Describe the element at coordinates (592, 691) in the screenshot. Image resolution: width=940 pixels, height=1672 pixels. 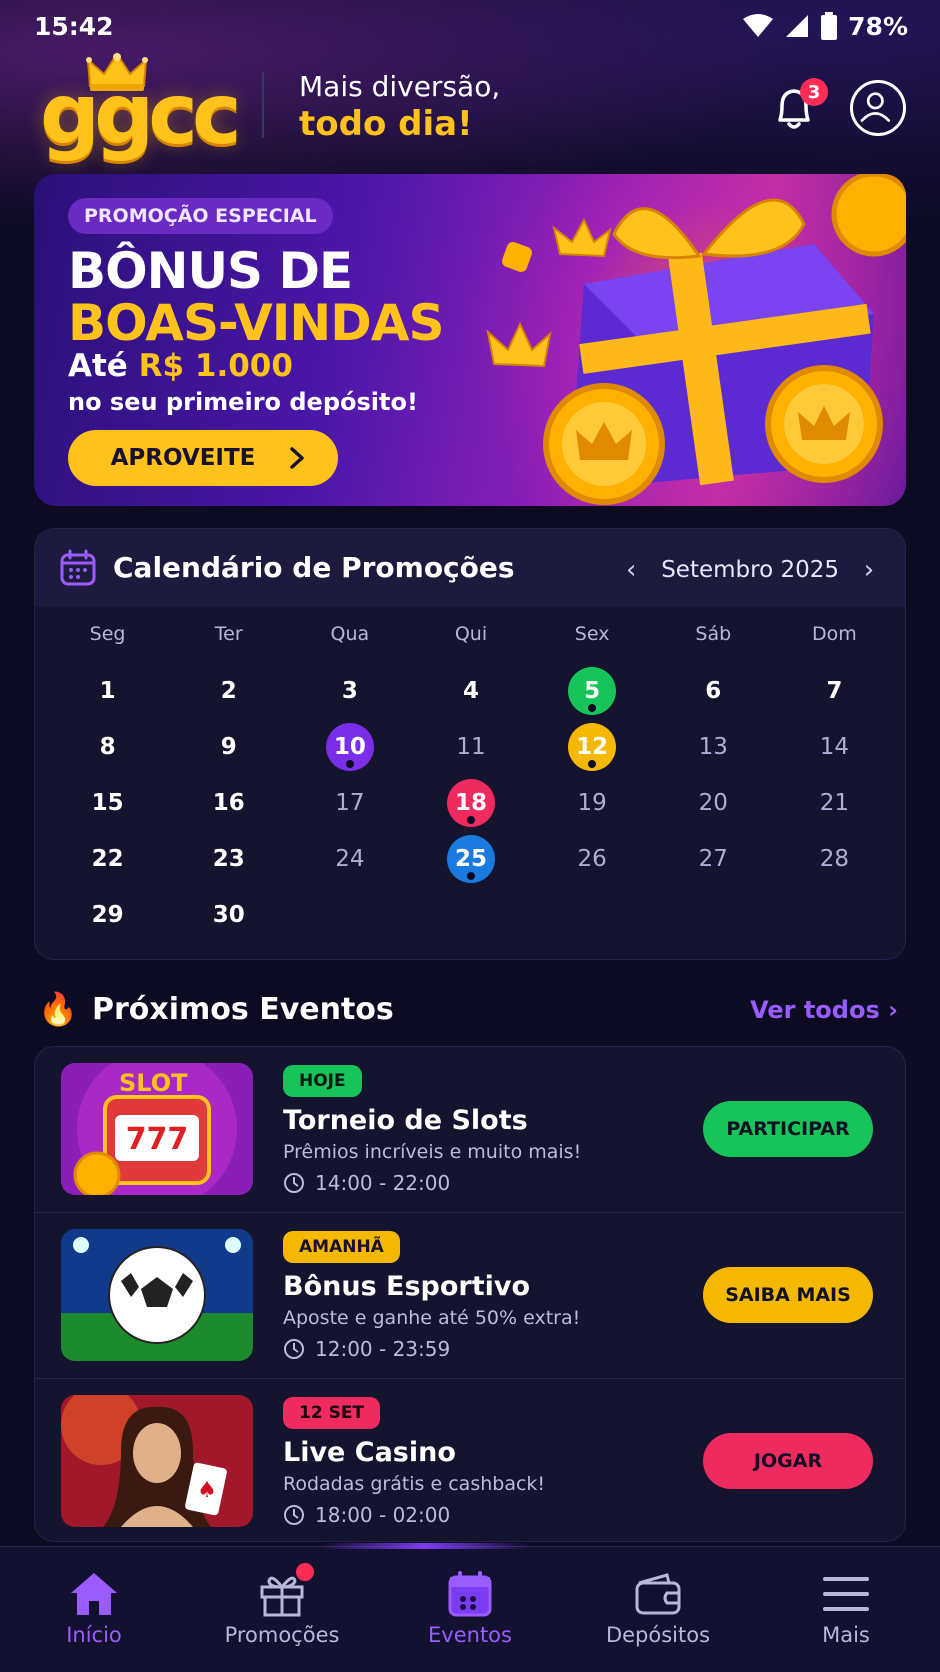
I see `calendar-day: 5` at that location.